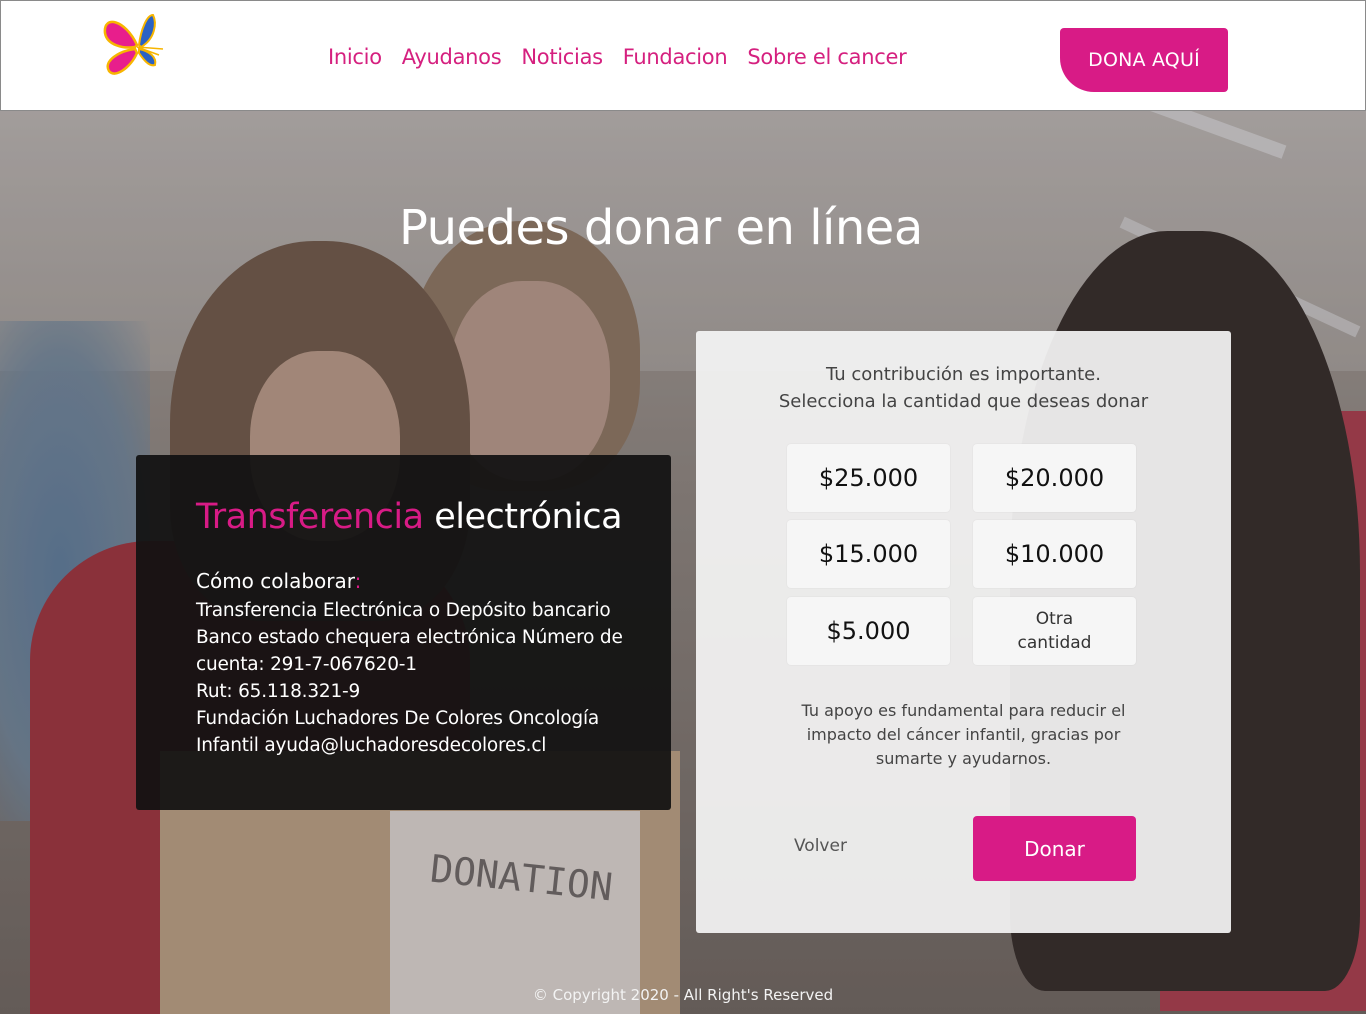  What do you see at coordinates (1054, 478) in the screenshot?
I see `amount-20000-button: $20.000` at bounding box center [1054, 478].